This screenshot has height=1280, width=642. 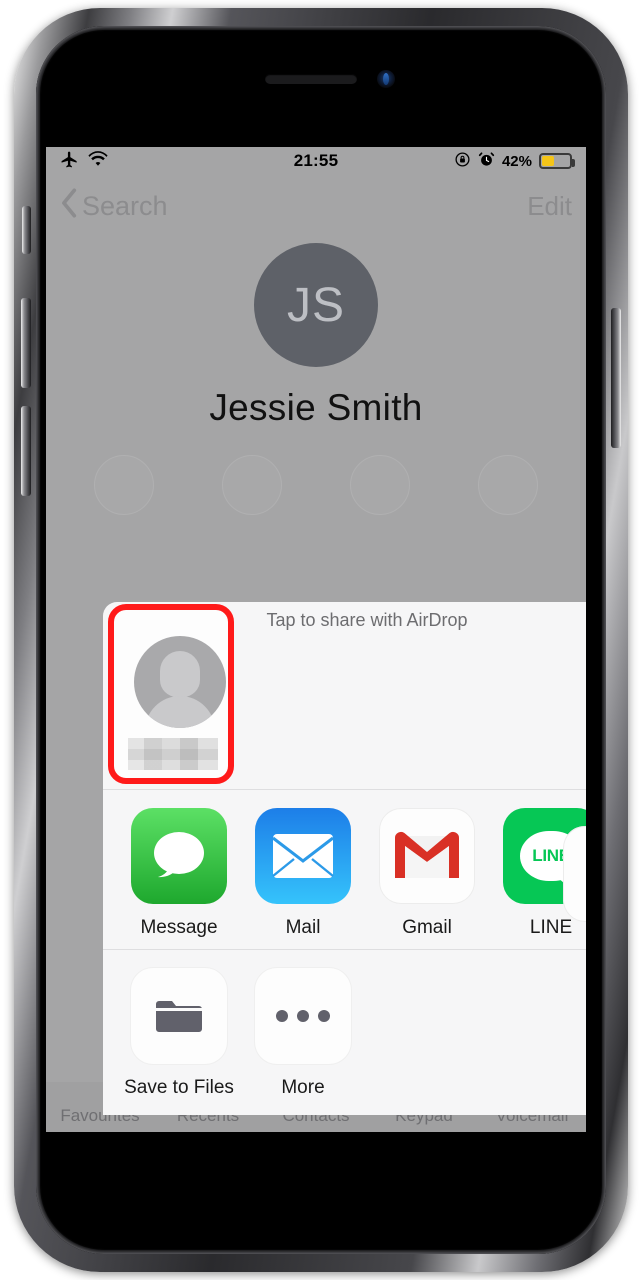 What do you see at coordinates (427, 856) in the screenshot?
I see `gmail-app-icon` at bounding box center [427, 856].